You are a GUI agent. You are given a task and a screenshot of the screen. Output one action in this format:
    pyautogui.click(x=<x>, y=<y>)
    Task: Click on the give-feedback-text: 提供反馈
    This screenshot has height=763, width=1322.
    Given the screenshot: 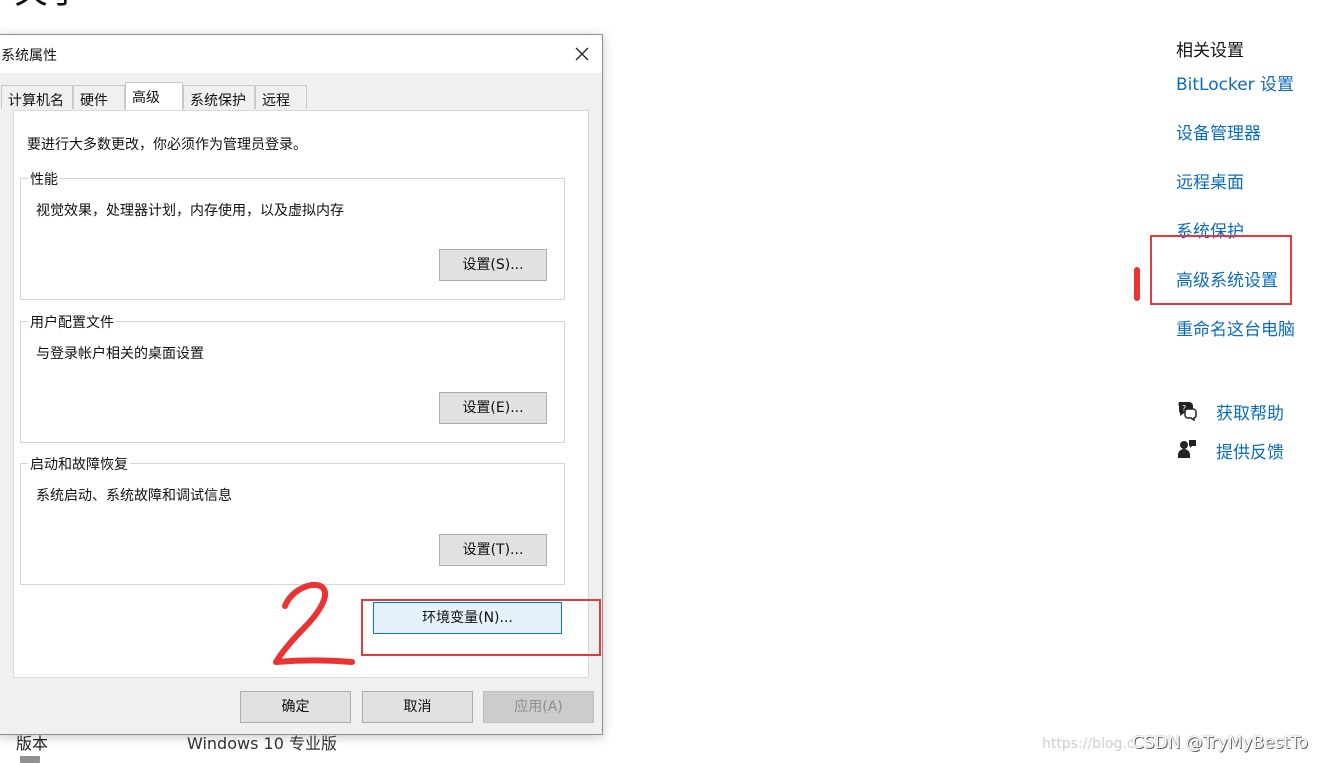 What is the action you would take?
    pyautogui.click(x=1250, y=453)
    